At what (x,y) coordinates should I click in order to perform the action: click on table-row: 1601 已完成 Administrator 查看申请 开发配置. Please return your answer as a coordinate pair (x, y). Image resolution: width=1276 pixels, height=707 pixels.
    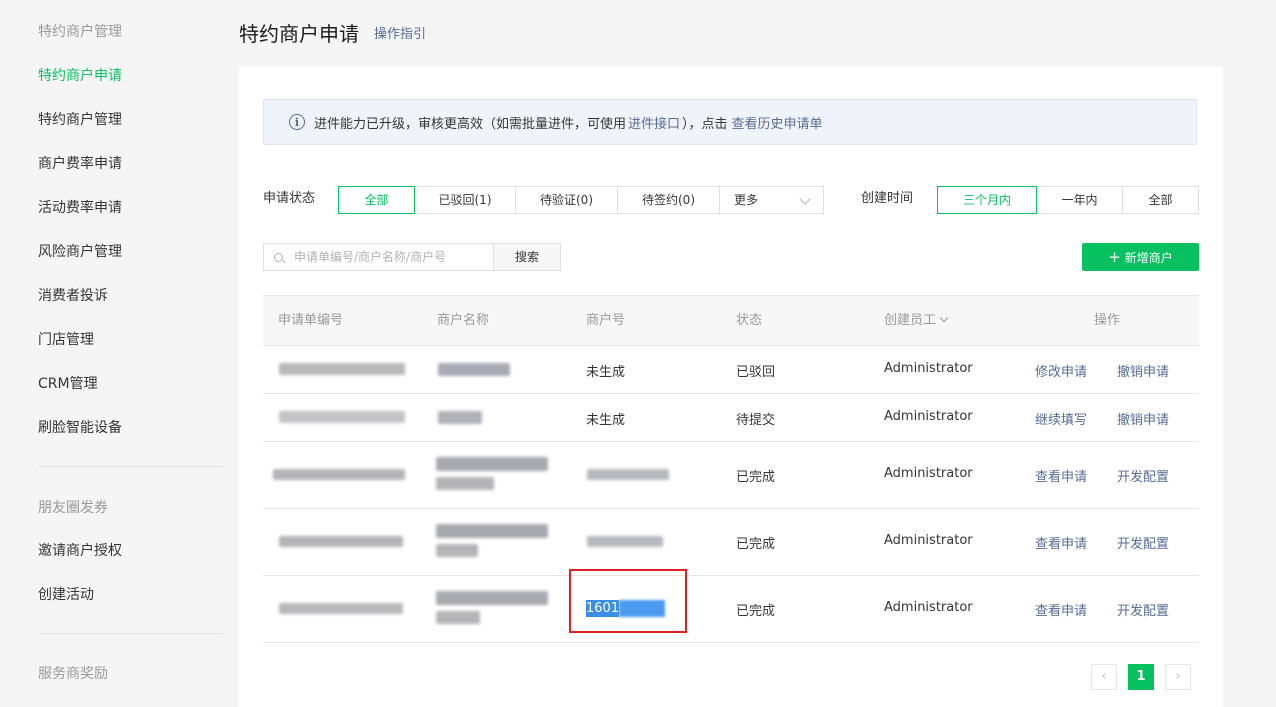
    Looking at the image, I should click on (731, 606).